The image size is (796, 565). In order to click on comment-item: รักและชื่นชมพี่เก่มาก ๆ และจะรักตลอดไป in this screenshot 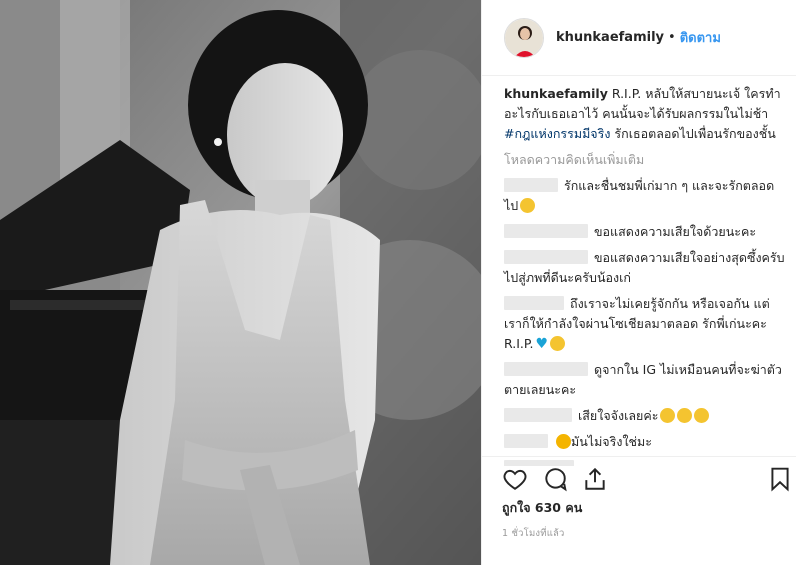, I will do `click(645, 196)`.